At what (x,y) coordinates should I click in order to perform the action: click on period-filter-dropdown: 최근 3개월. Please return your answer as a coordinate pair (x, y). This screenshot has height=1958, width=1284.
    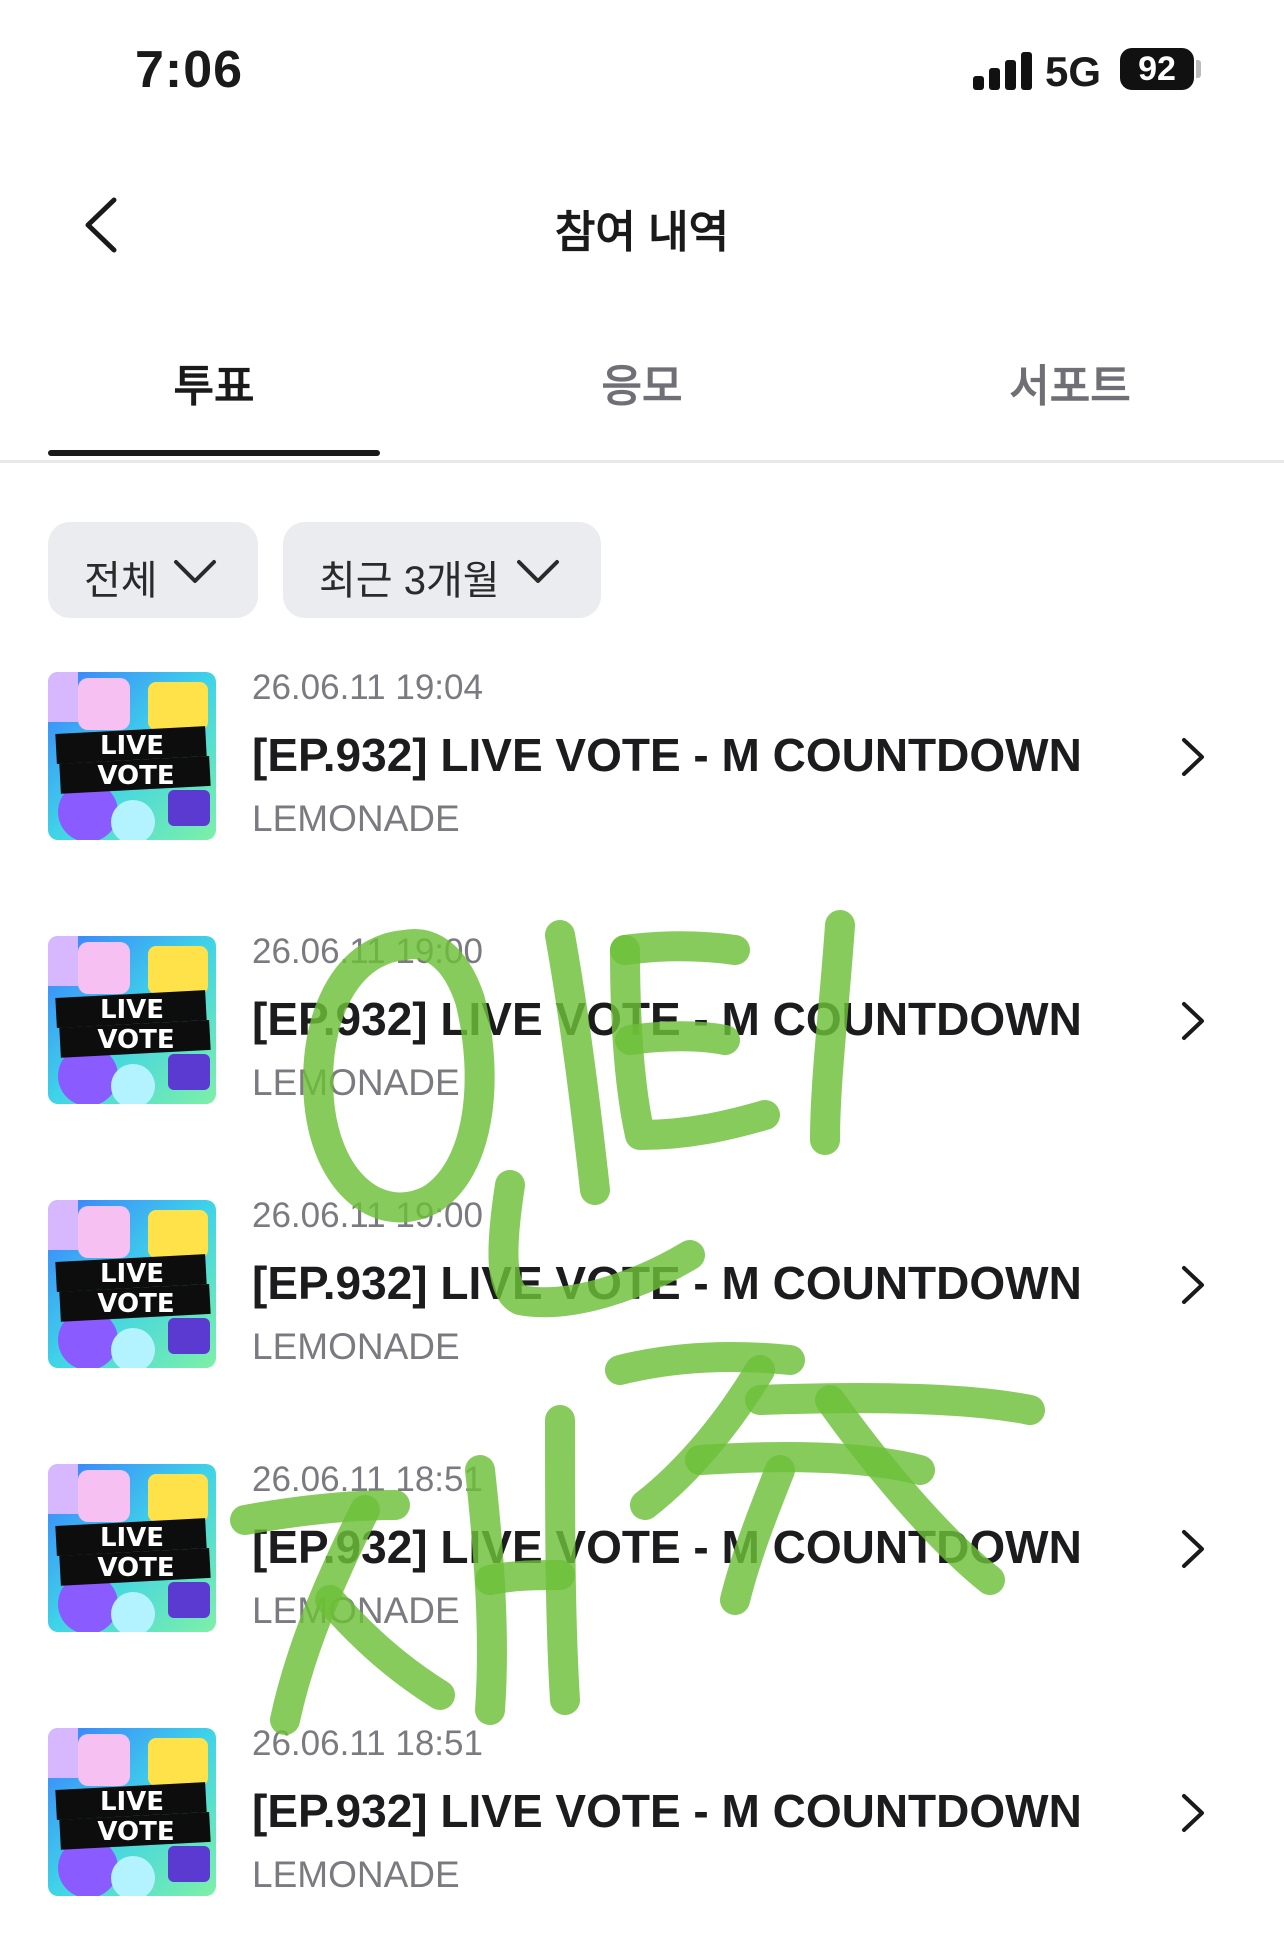
    Looking at the image, I should click on (442, 570).